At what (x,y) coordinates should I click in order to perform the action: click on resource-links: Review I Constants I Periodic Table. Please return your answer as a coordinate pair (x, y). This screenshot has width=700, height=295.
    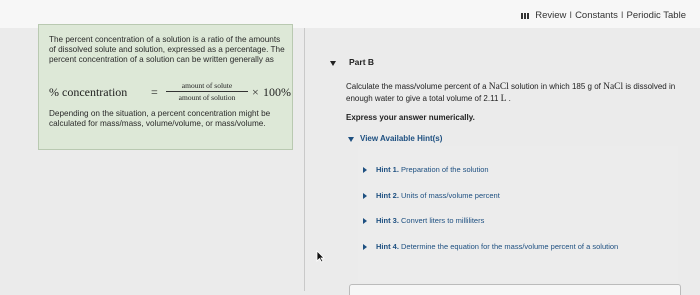
    Looking at the image, I should click on (603, 15).